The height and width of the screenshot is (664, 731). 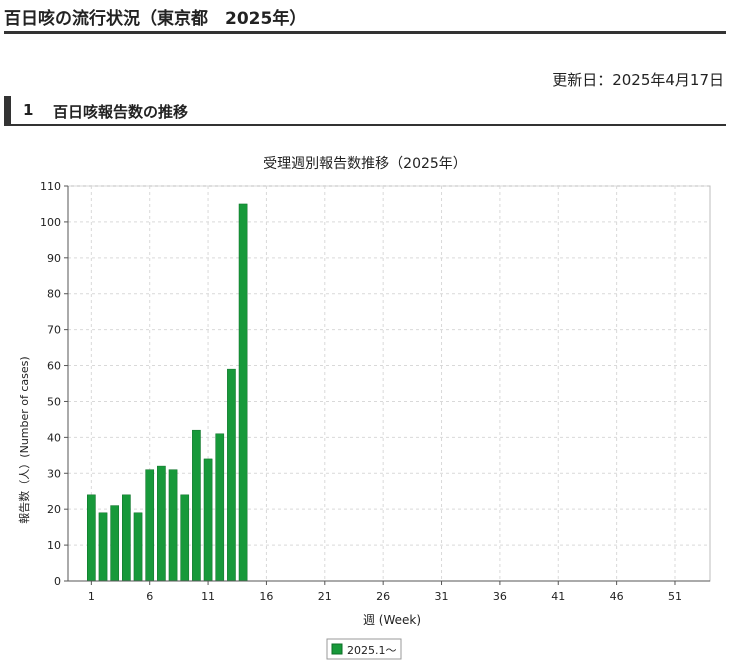 What do you see at coordinates (167, 392) in the screenshot?
I see `bar-series` at bounding box center [167, 392].